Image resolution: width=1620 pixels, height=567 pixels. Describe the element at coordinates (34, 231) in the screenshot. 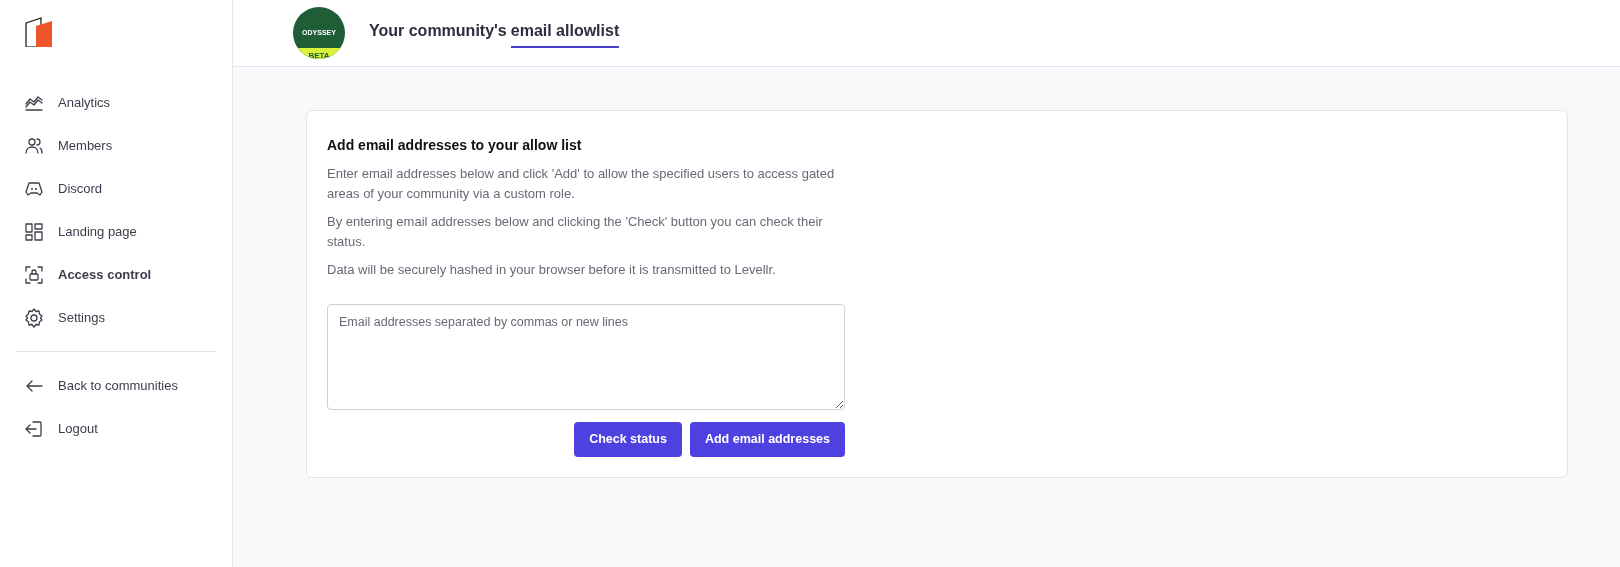

I see `layout-icon` at that location.